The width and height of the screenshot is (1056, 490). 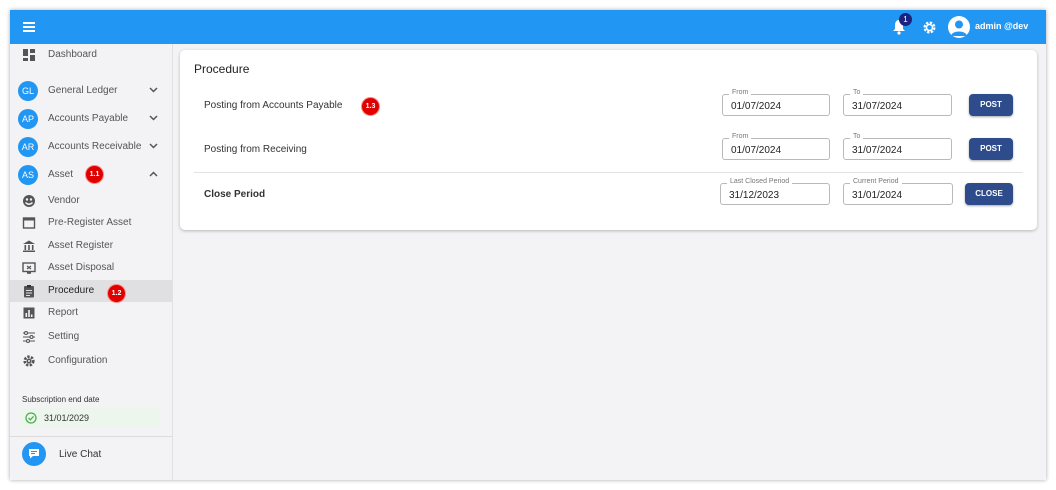 What do you see at coordinates (29, 27) in the screenshot?
I see `hamburger-menu-icon` at bounding box center [29, 27].